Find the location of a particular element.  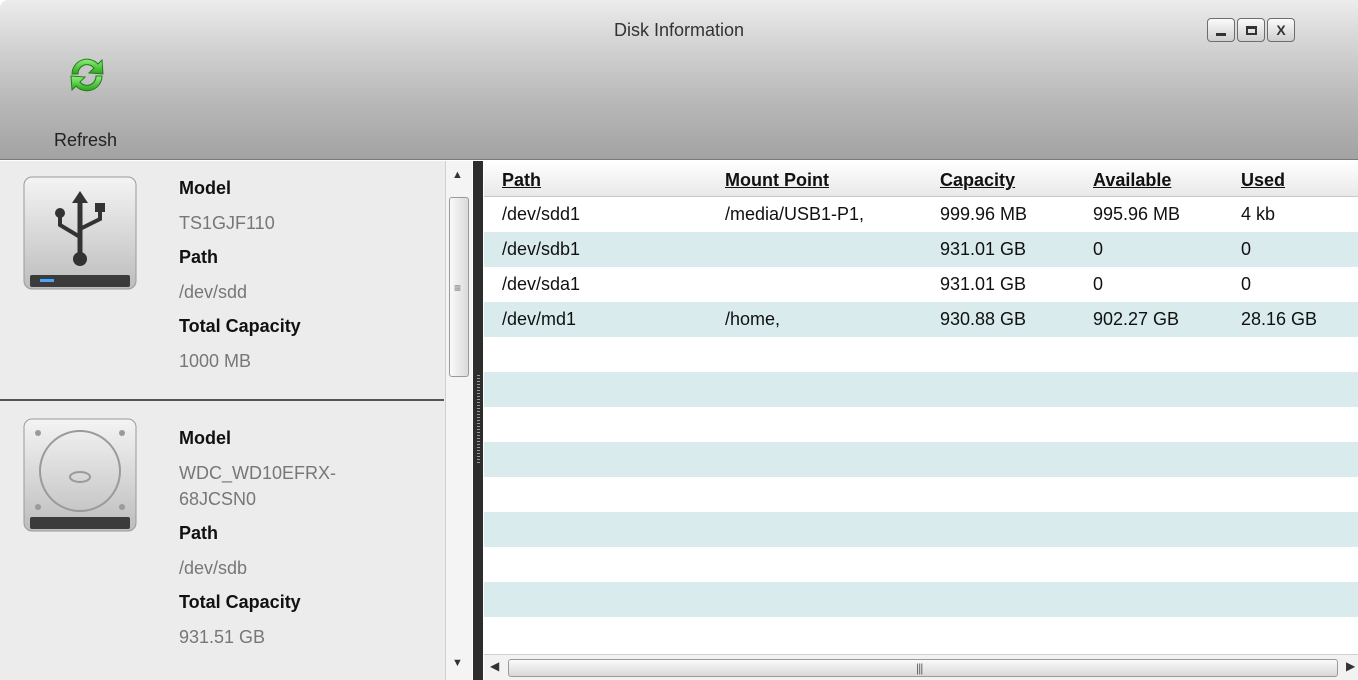

column-header-path: Path is located at coordinates (521, 178).